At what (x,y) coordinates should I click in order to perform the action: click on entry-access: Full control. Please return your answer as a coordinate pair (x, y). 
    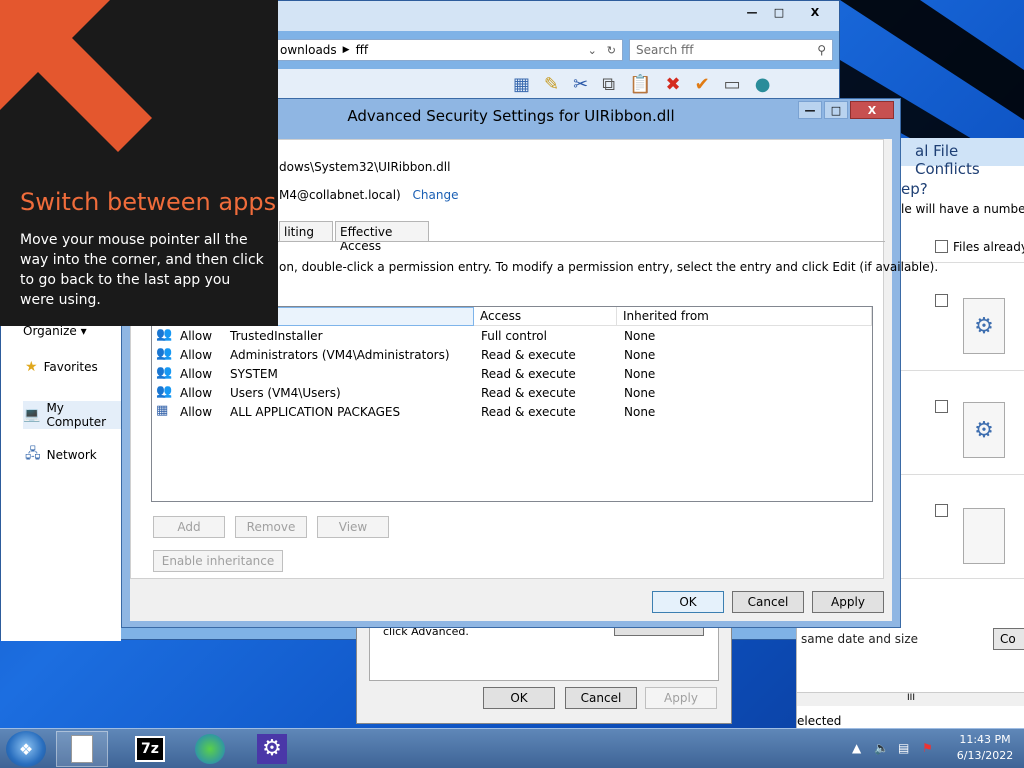
    Looking at the image, I should click on (514, 336).